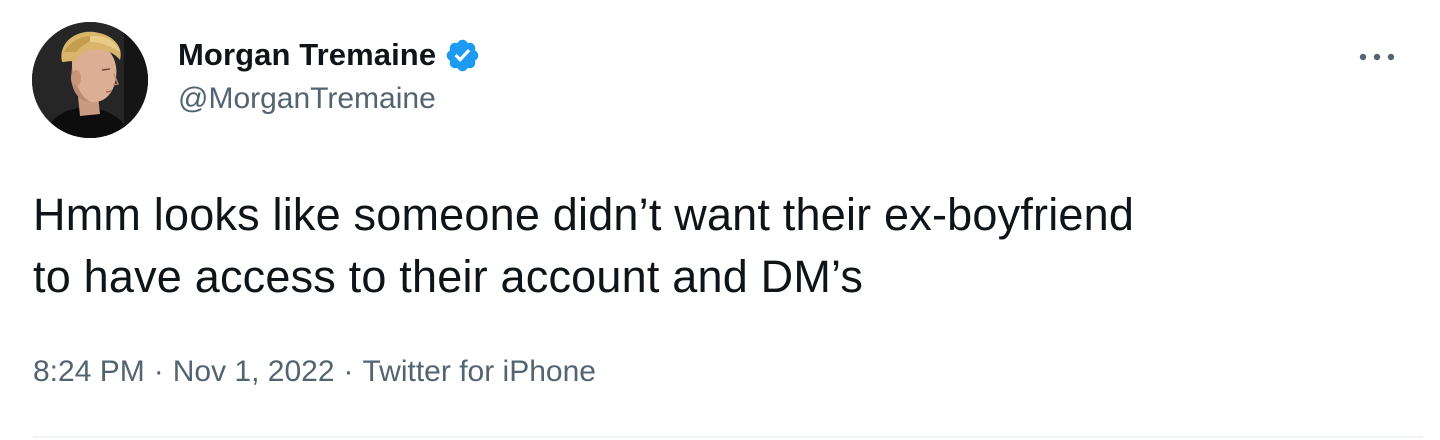 Image resolution: width=1440 pixels, height=440 pixels. I want to click on verified-badge-icon, so click(462, 55).